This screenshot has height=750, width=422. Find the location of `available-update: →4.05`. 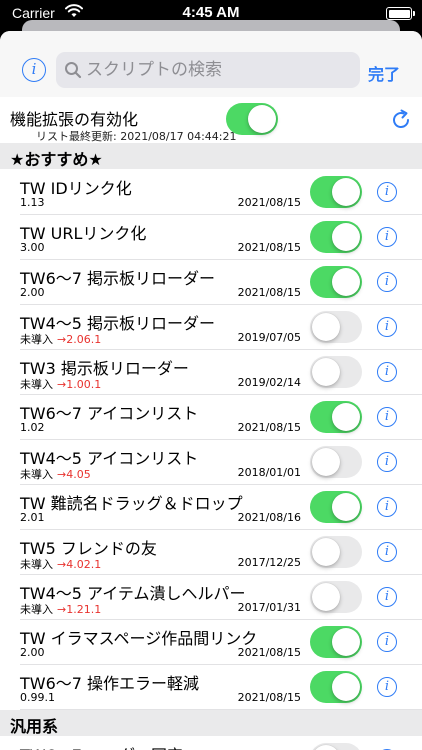

available-update: →4.05 is located at coordinates (74, 474).